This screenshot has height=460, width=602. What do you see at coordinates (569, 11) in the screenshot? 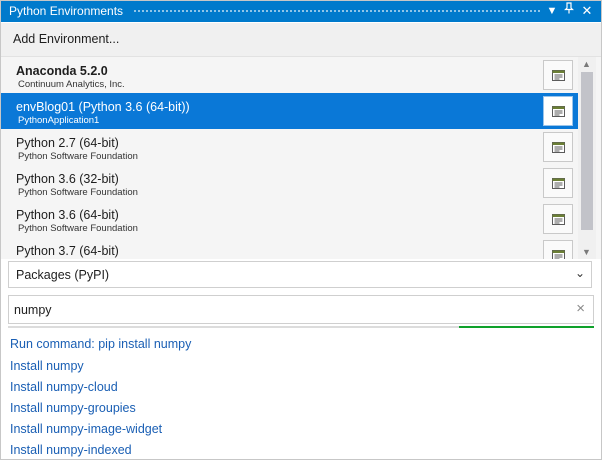
I see `pin-icon` at bounding box center [569, 11].